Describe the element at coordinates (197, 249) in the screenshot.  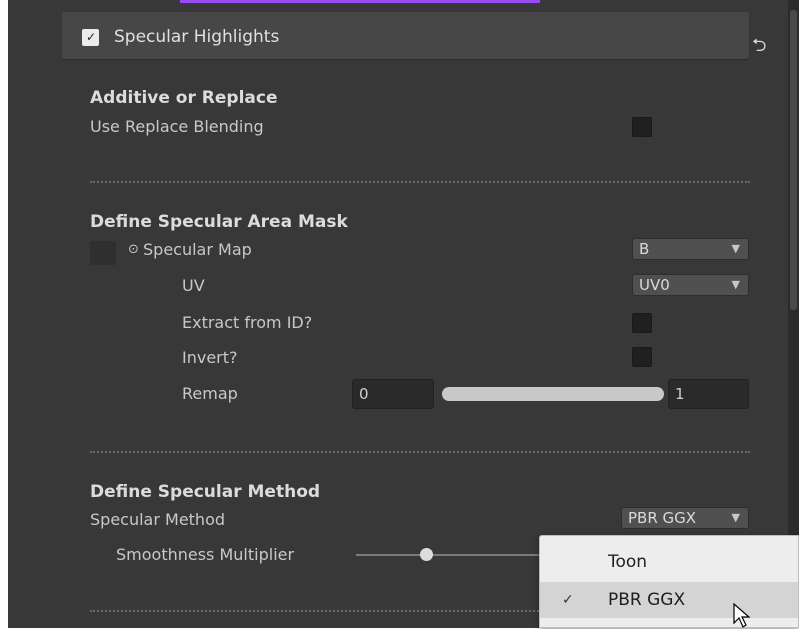
I see `specular-map-label: Specular Map` at that location.